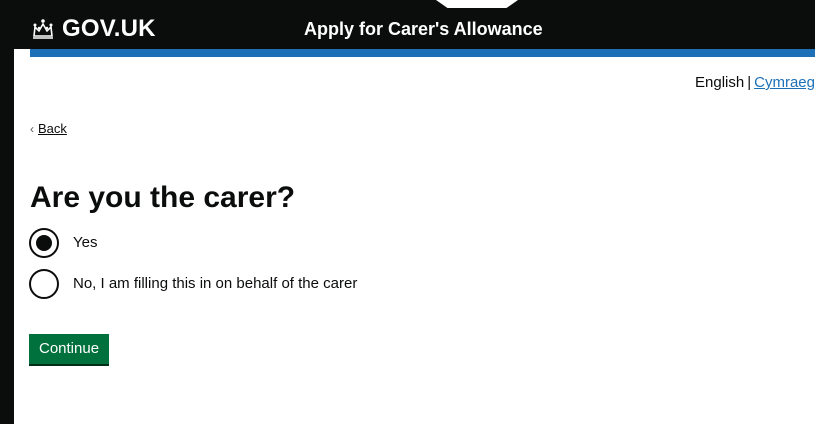 Image resolution: width=815 pixels, height=424 pixels. What do you see at coordinates (44, 284) in the screenshot?
I see `radio-button-no` at bounding box center [44, 284].